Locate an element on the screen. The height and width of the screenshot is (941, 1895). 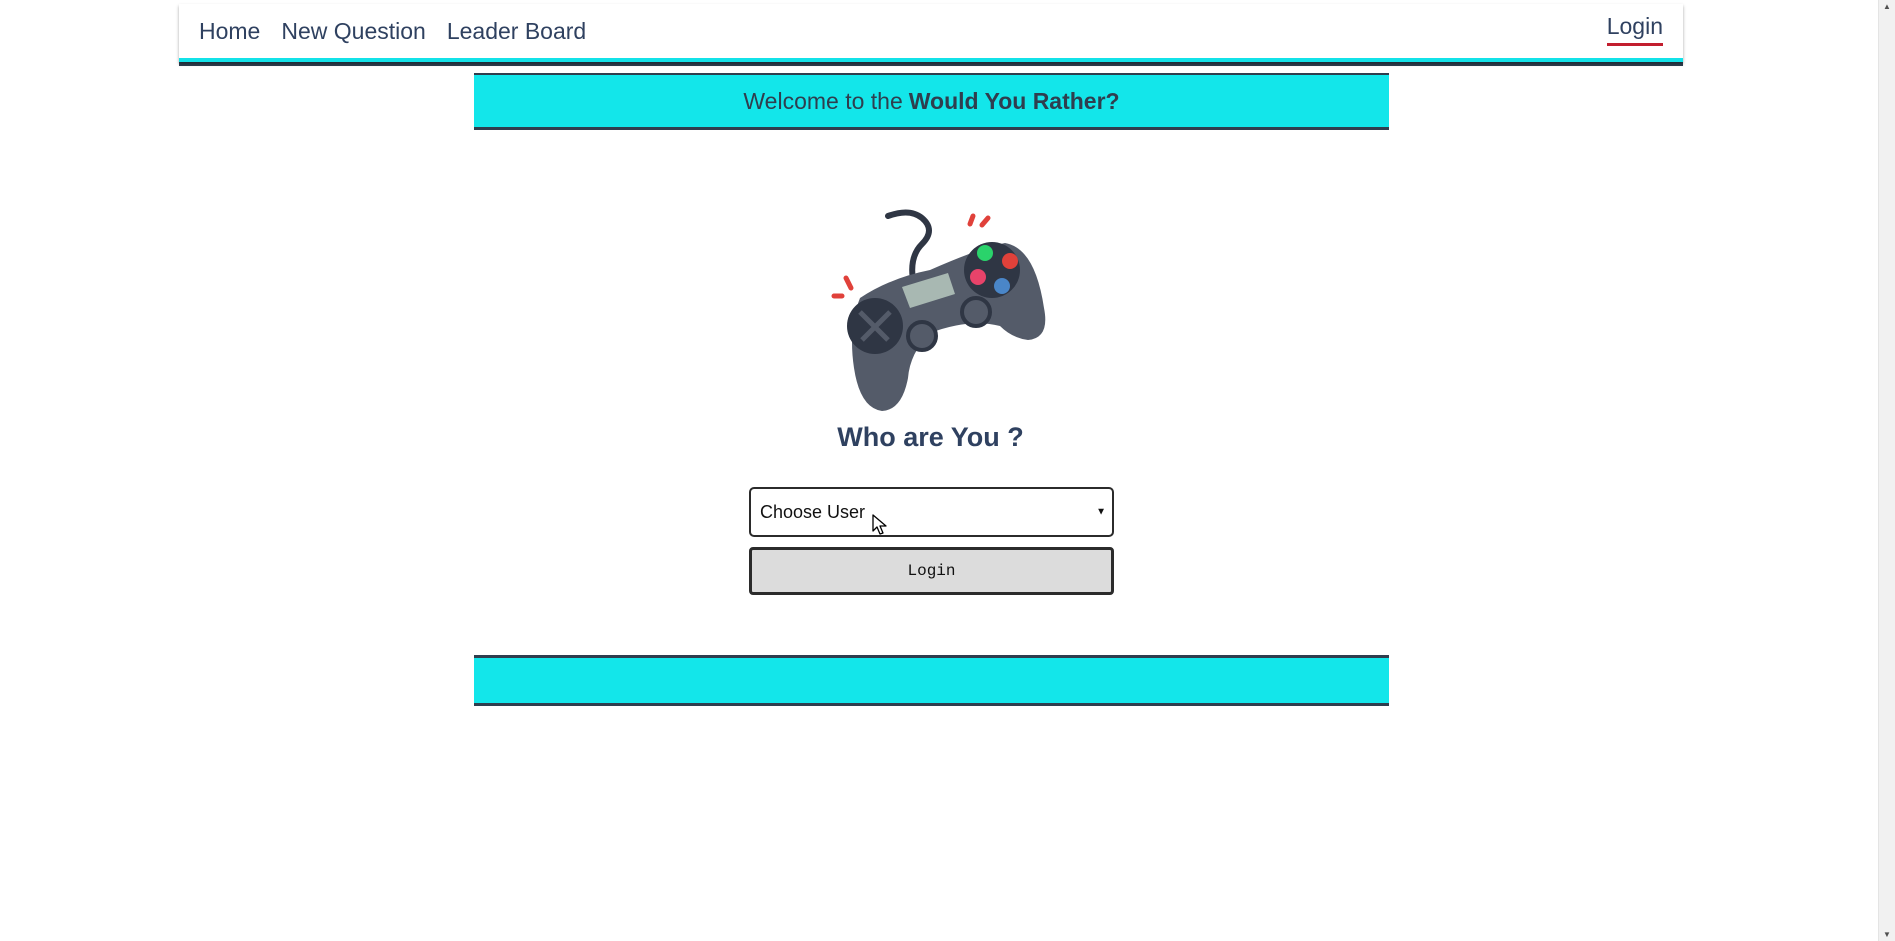
mouse-cursor-icon is located at coordinates (879, 524).